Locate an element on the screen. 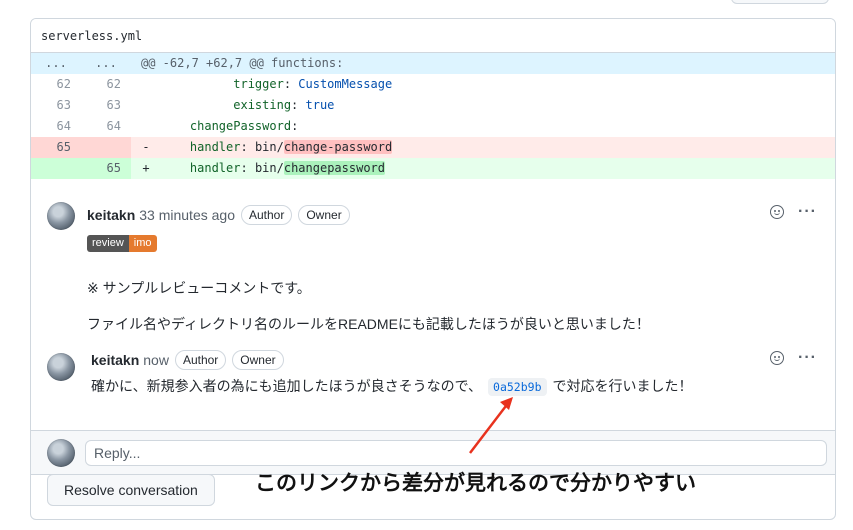 This screenshot has height=530, width=853. new-line-number: 64 is located at coordinates (106, 126).